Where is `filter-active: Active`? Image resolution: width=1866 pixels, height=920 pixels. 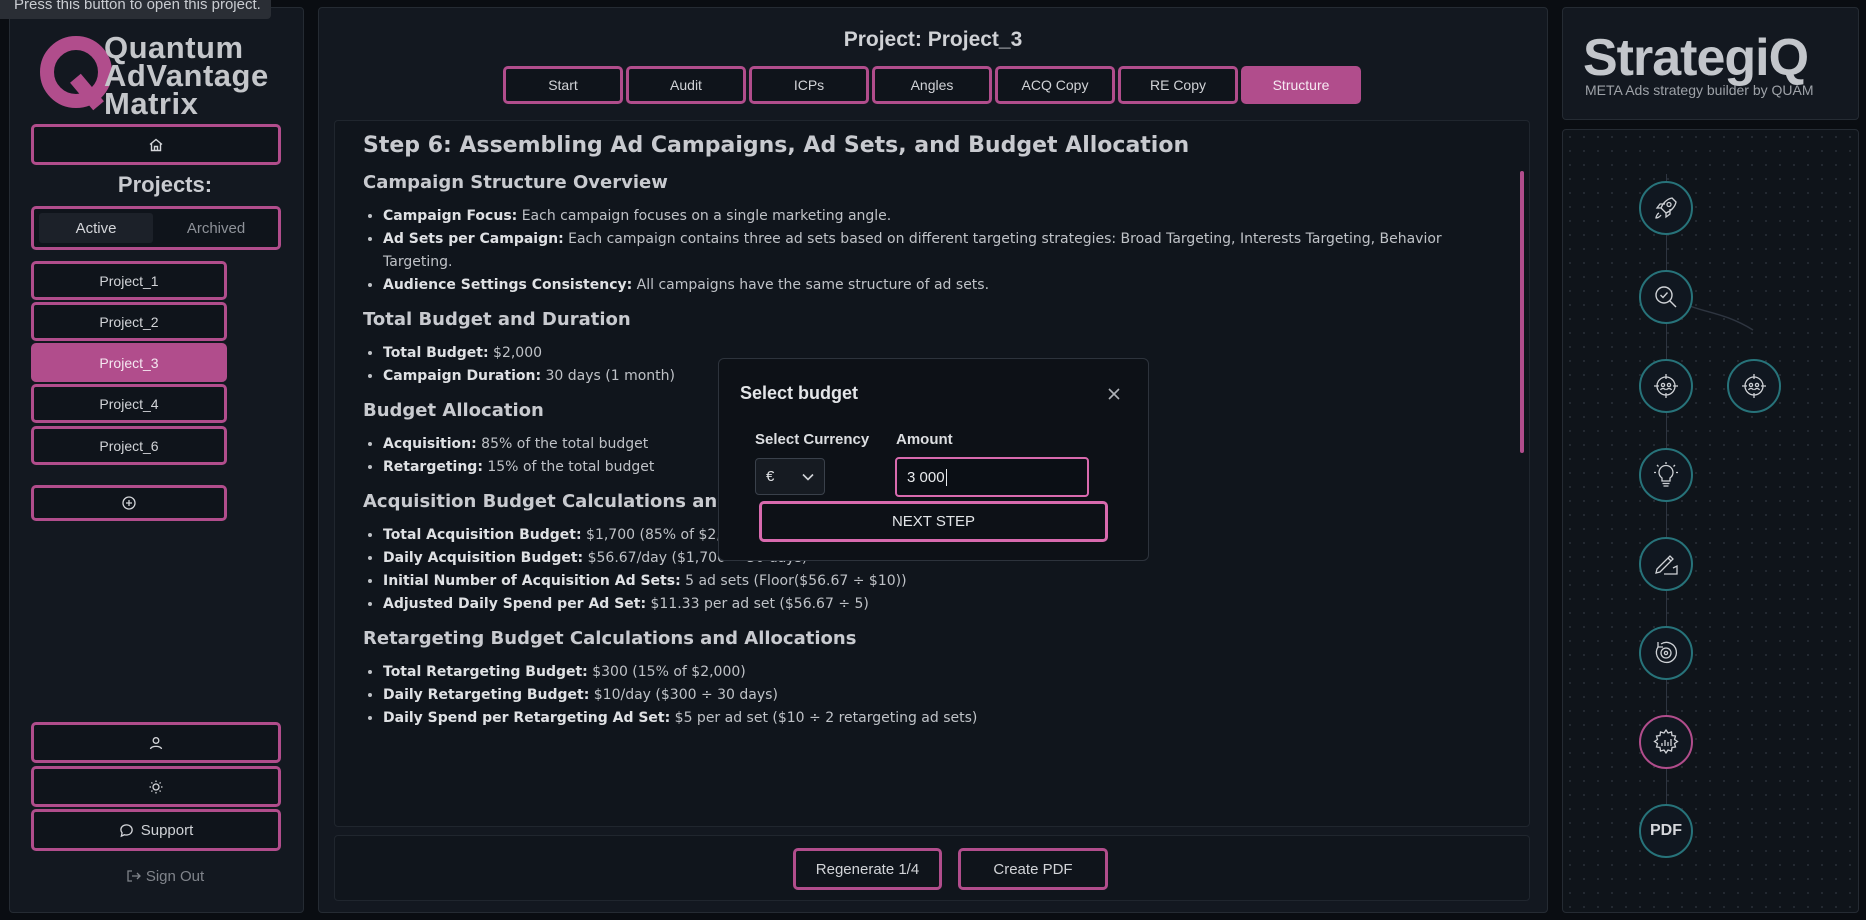 filter-active: Active is located at coordinates (96, 228).